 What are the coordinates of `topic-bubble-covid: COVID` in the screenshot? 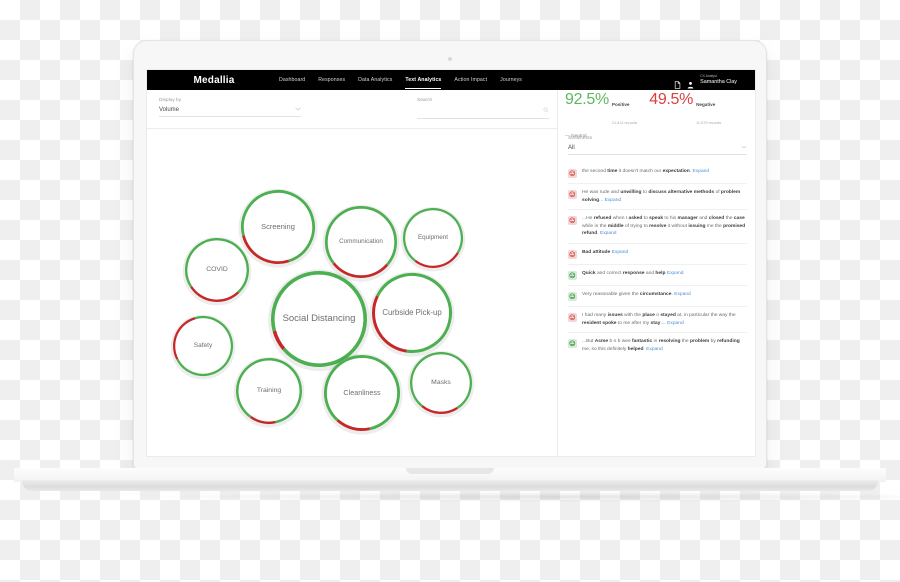 It's located at (217, 270).